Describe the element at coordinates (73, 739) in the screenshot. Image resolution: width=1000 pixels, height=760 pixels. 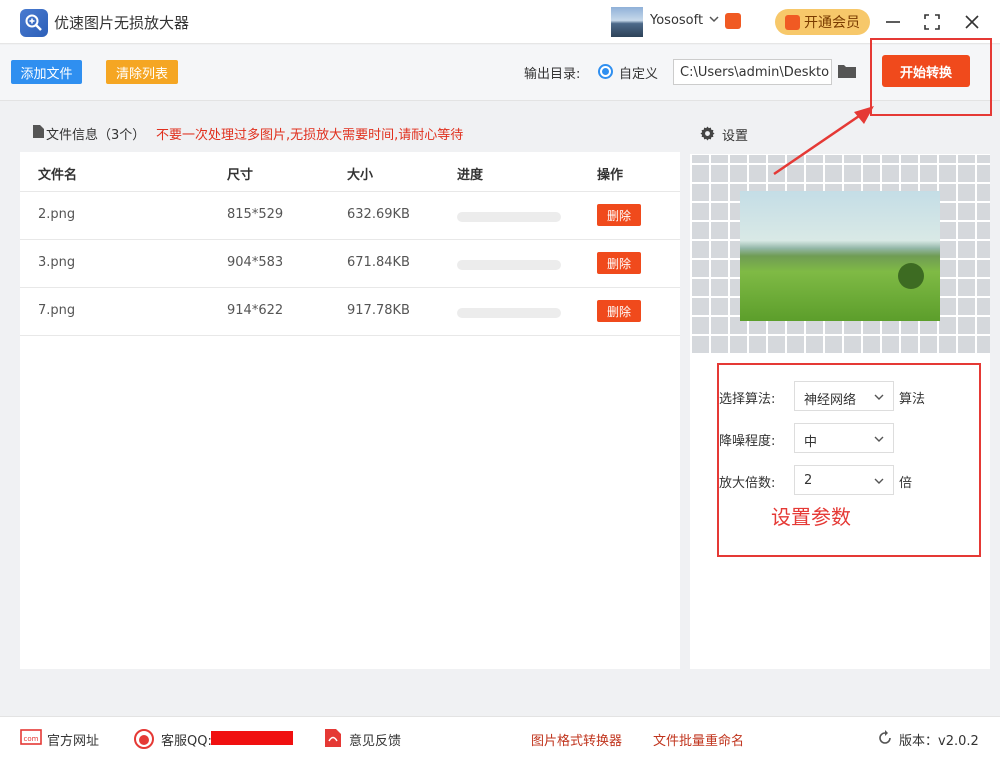
I see `website-link: 官方网址` at that location.